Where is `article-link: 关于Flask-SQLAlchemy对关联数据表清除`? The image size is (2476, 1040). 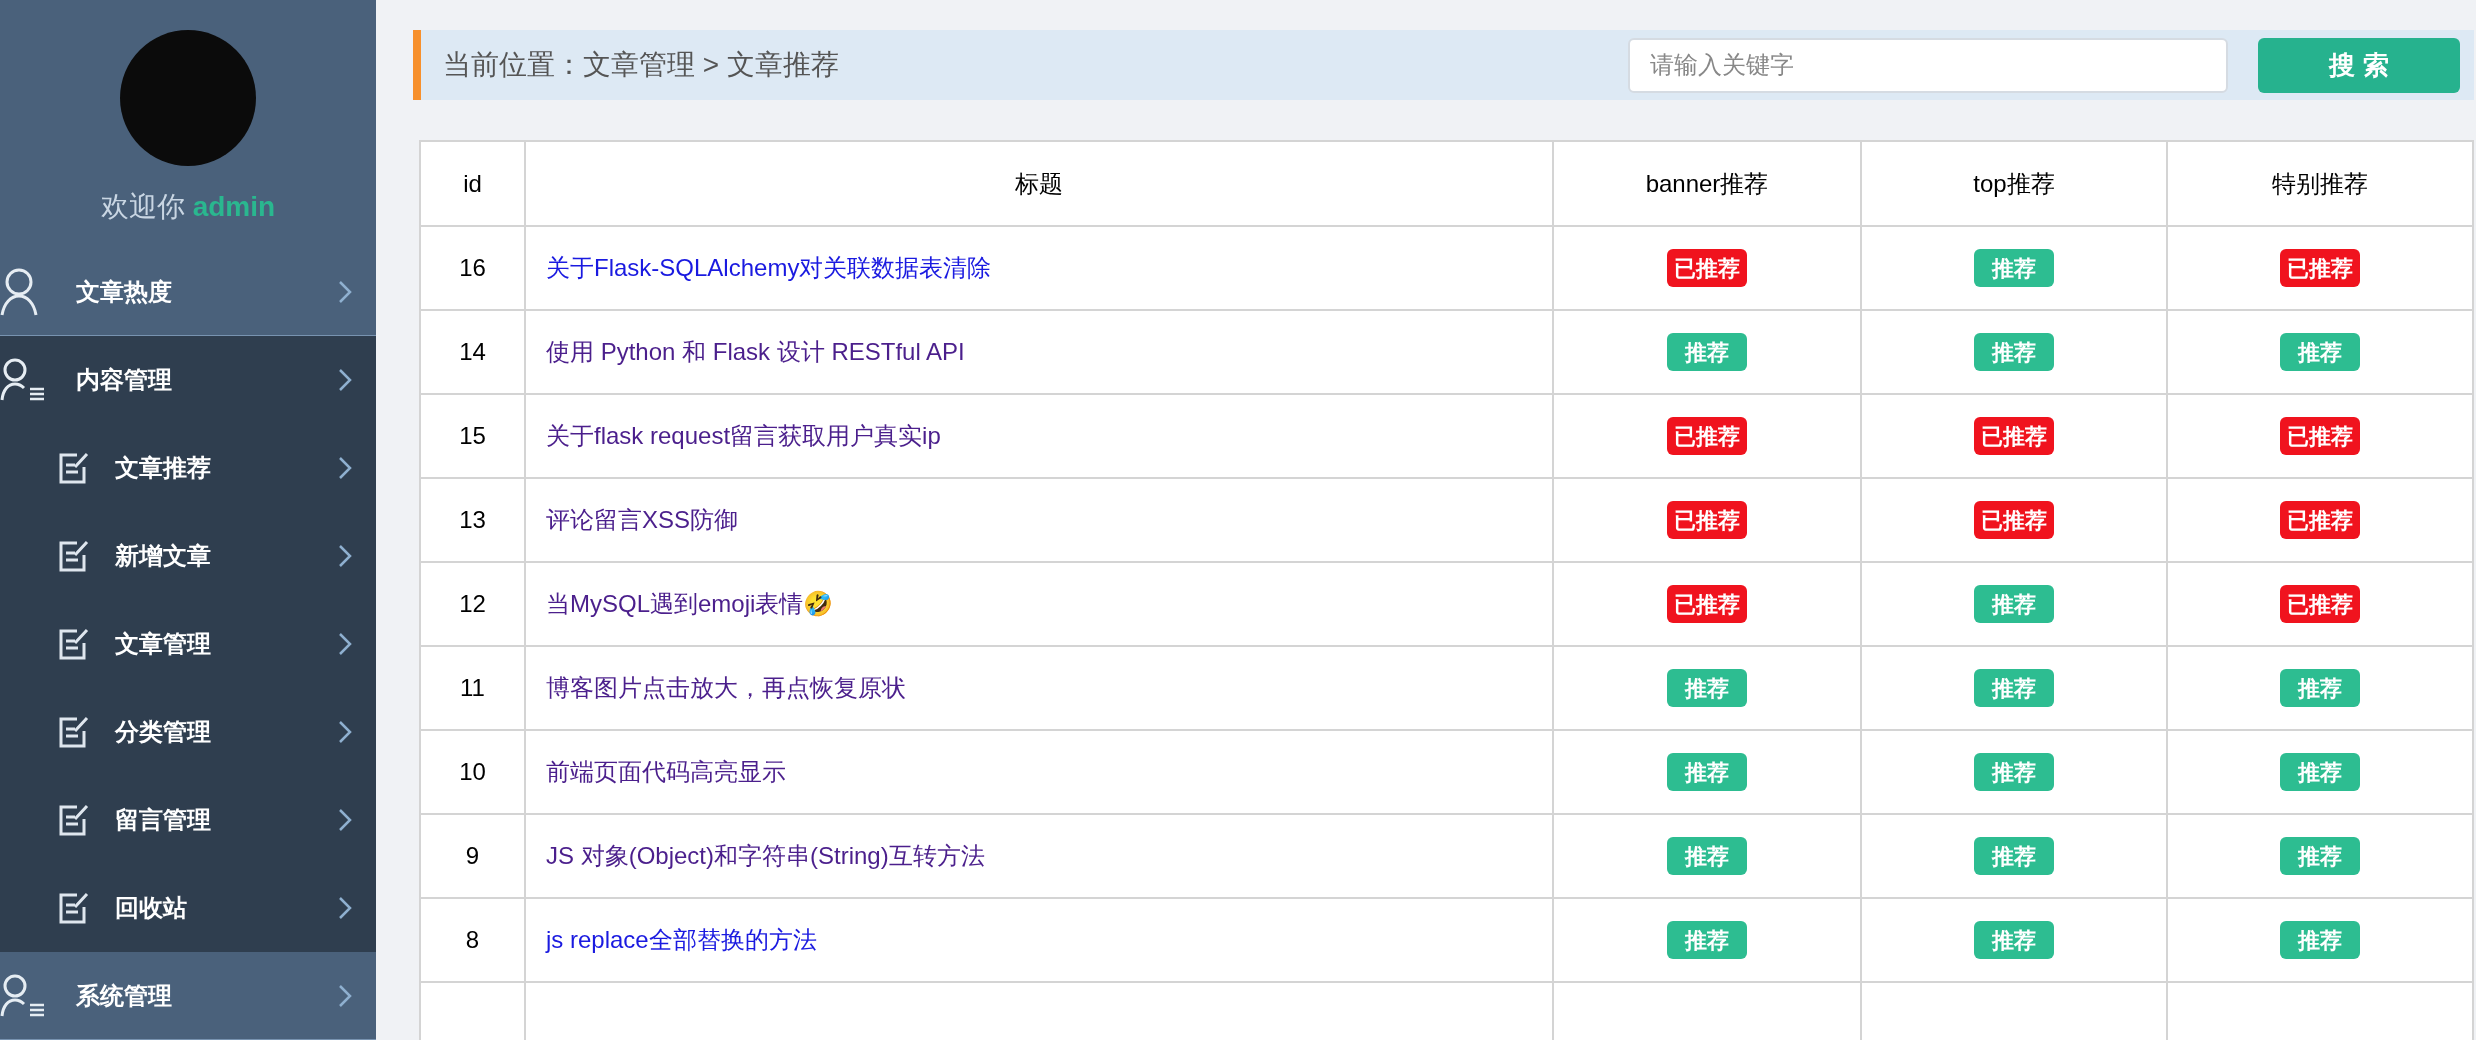
article-link: 关于Flask-SQLAlchemy对关联数据表清除 is located at coordinates (769, 267).